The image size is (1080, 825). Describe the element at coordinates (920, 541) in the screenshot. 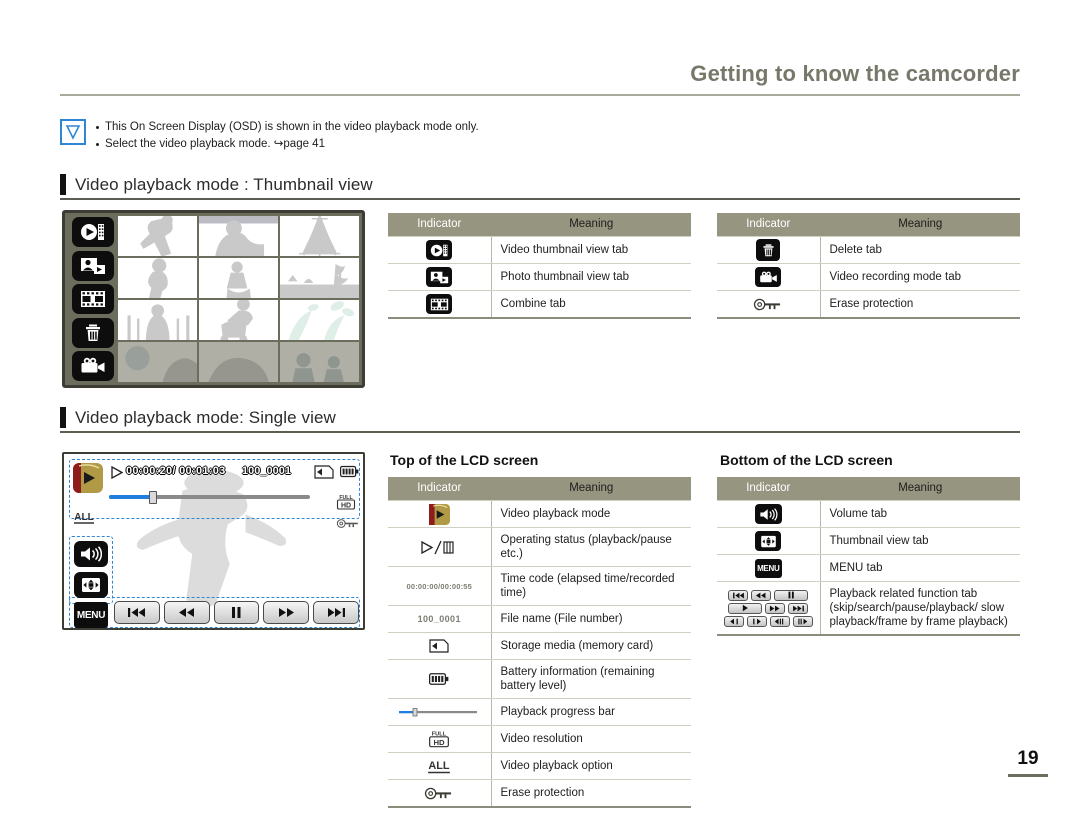

I see `table-cell-meaning: Thumbnail view tab` at that location.